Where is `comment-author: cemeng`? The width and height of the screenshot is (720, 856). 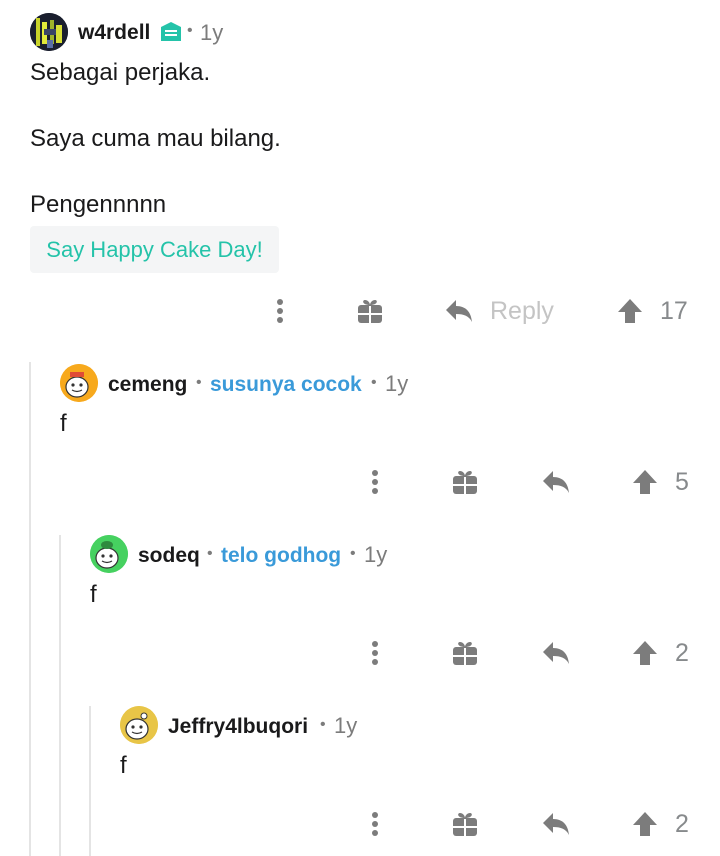 comment-author: cemeng is located at coordinates (147, 385).